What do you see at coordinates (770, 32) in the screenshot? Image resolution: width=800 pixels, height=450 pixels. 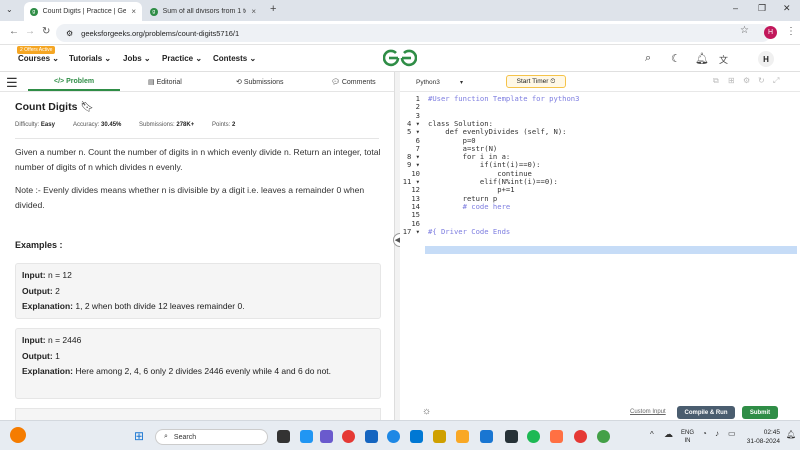 I see `profile-avatar: H` at bounding box center [770, 32].